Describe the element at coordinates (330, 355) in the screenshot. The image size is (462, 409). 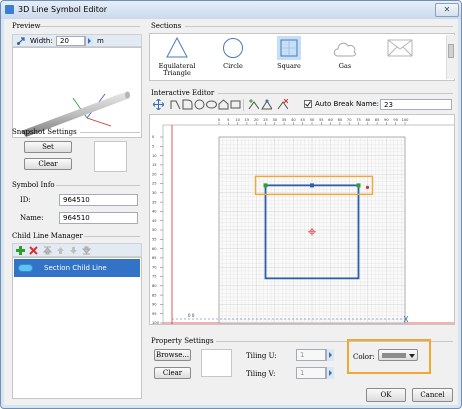
I see `tiling-u-spin-button` at that location.